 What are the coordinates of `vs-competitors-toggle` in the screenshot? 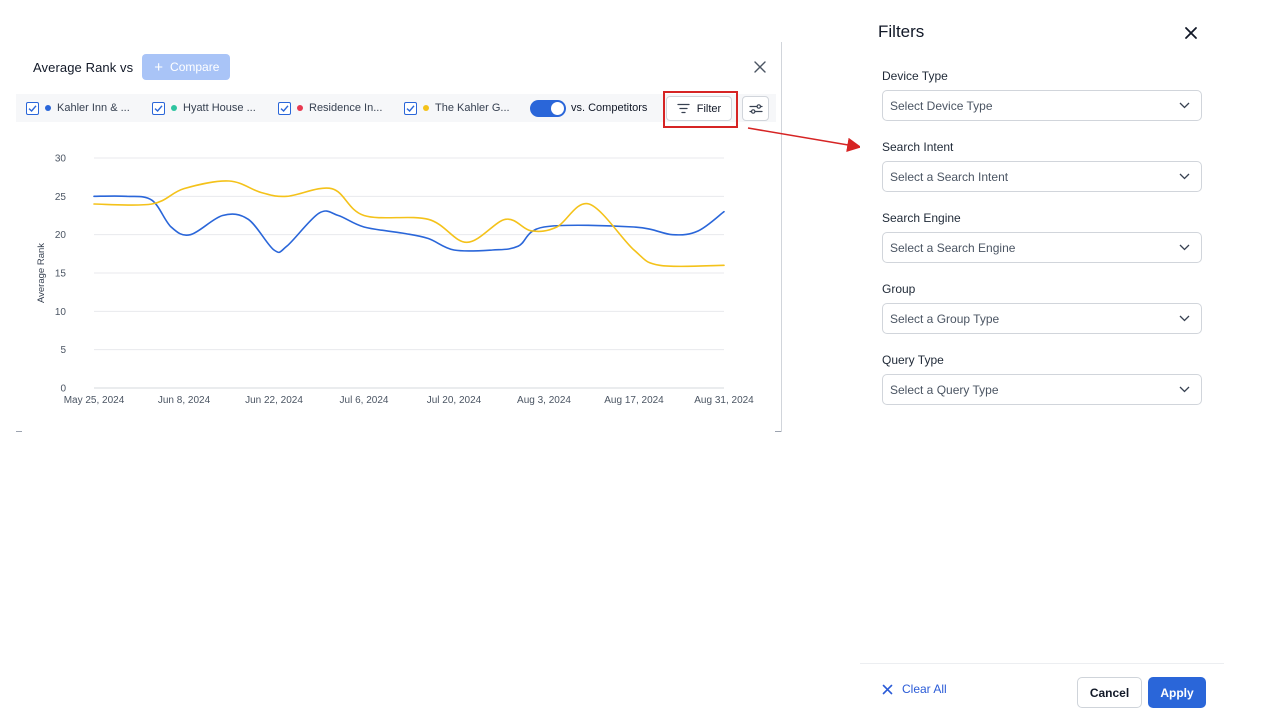 It's located at (548, 108).